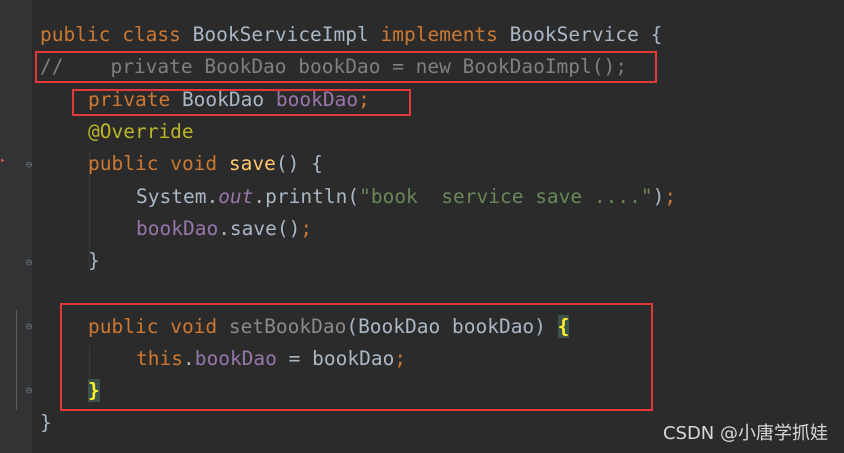 This screenshot has height=453, width=844. Describe the element at coordinates (151, 34) in the screenshot. I see `keyword: class` at that location.